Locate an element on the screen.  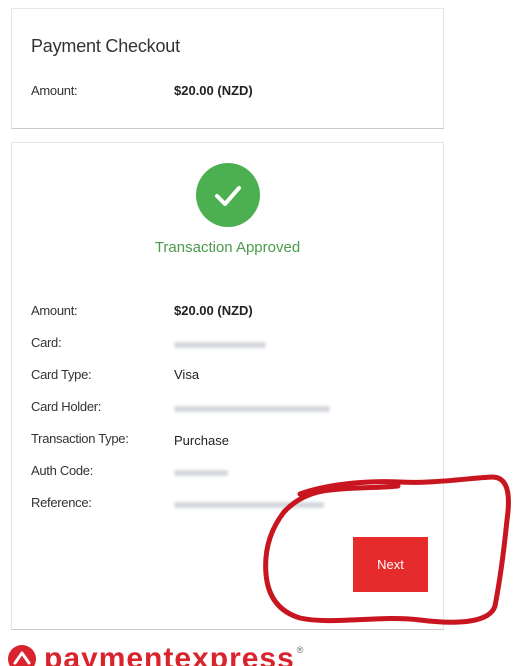
auth-code-label: Auth Code: is located at coordinates (62, 470).